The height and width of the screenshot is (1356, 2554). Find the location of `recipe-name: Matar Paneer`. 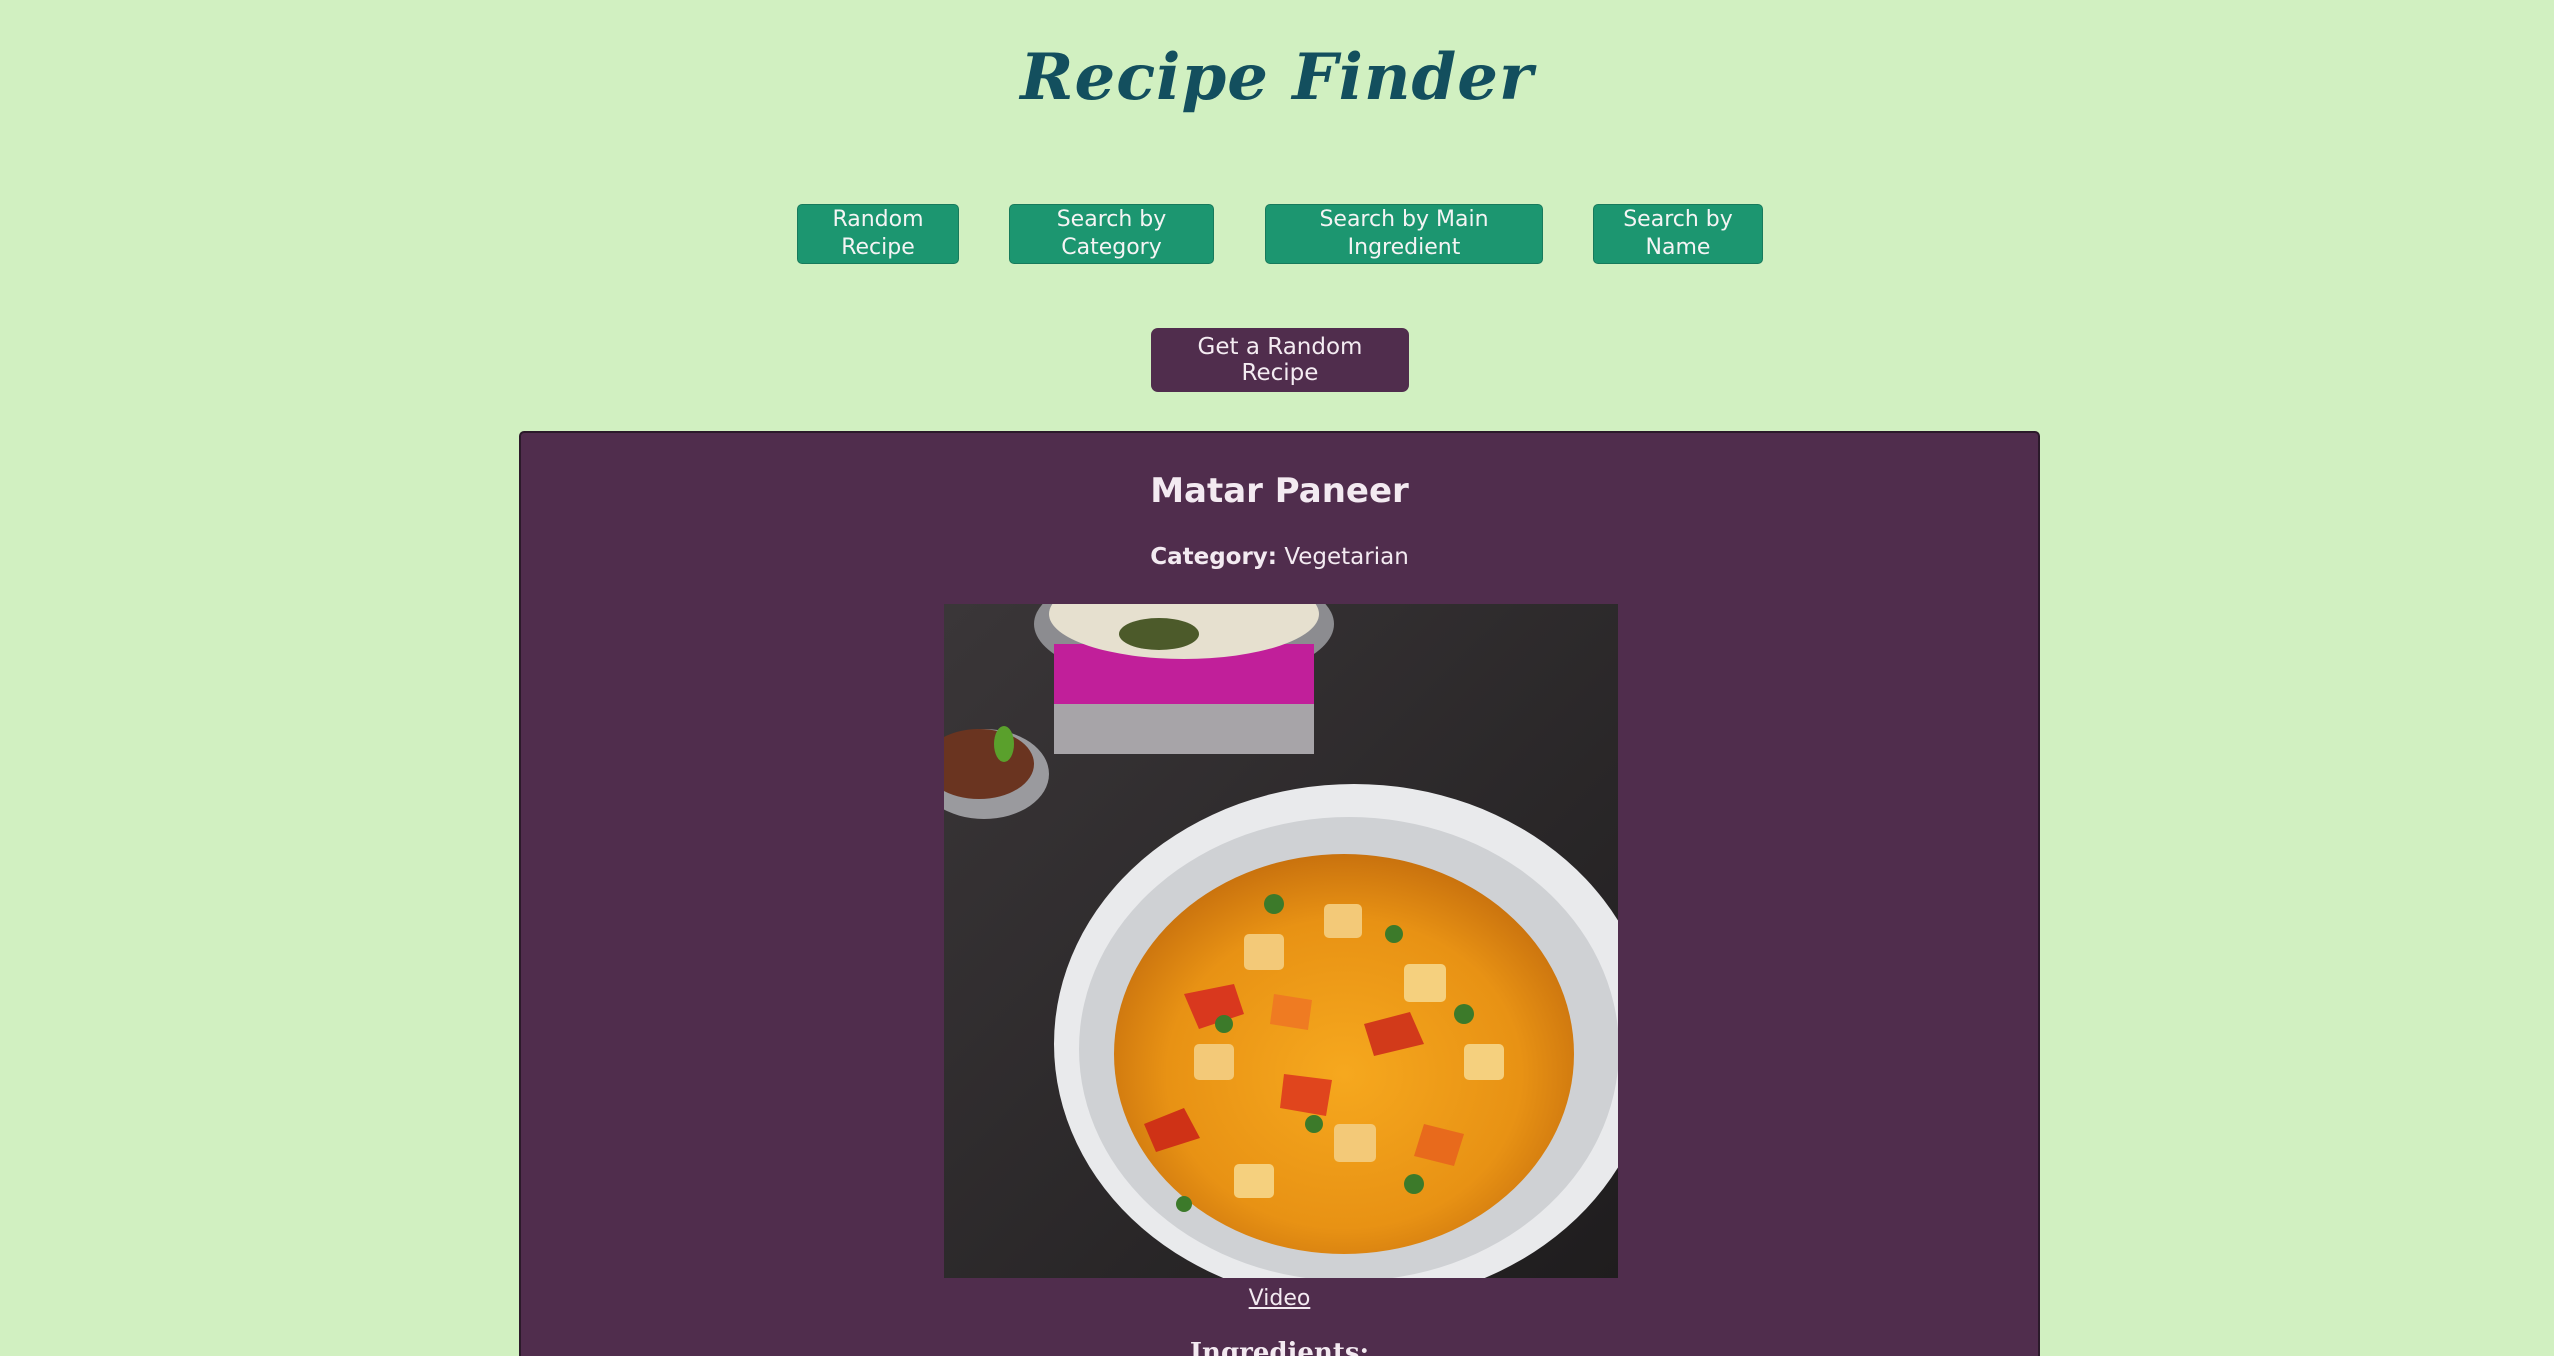

recipe-name: Matar Paneer is located at coordinates (1279, 491).